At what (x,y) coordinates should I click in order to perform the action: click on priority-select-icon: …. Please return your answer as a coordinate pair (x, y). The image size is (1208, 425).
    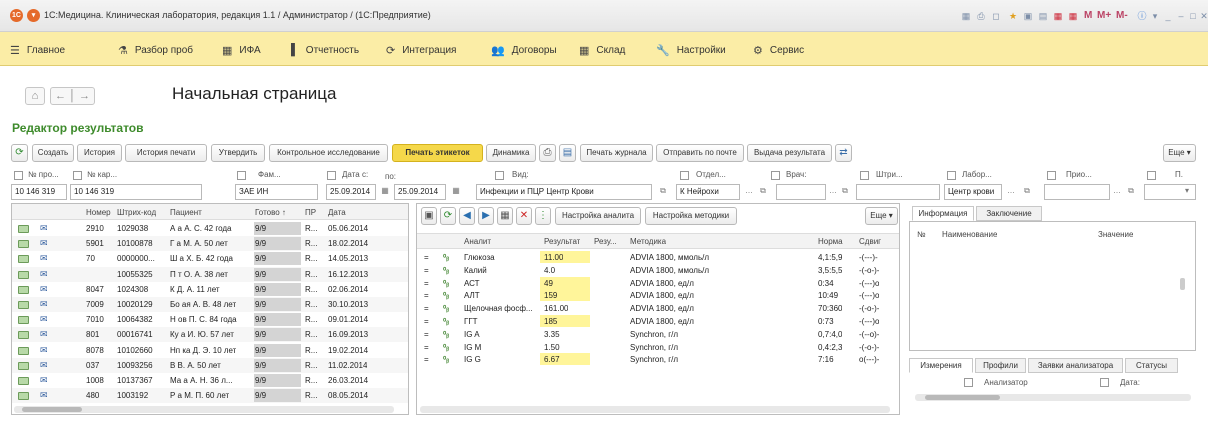
    Looking at the image, I should click on (1117, 192).